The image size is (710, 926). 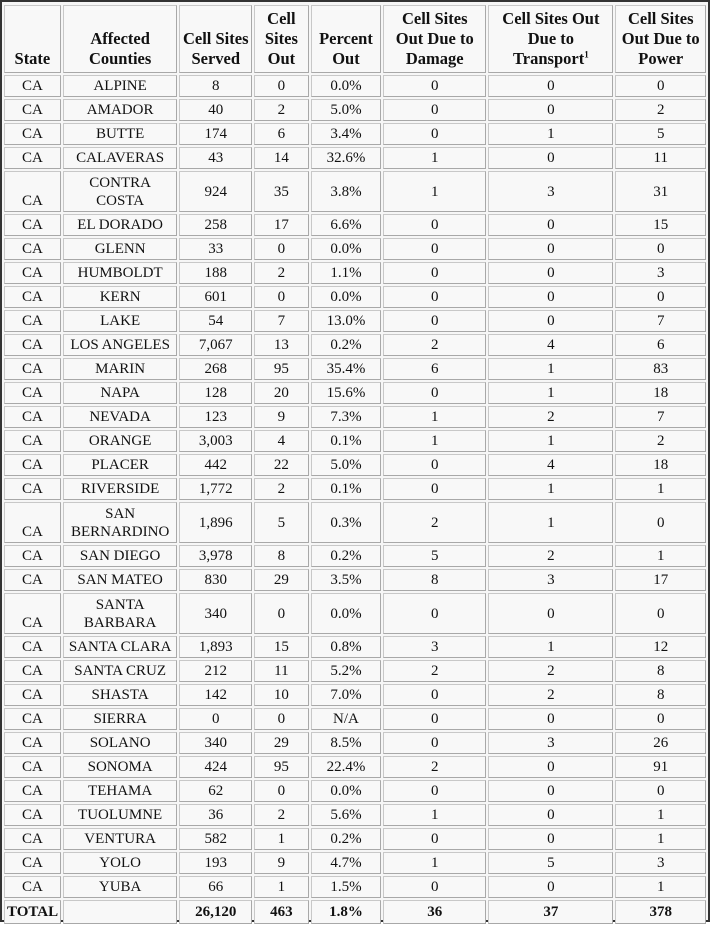 I want to click on cell-out-damage: 1, so click(x=435, y=191).